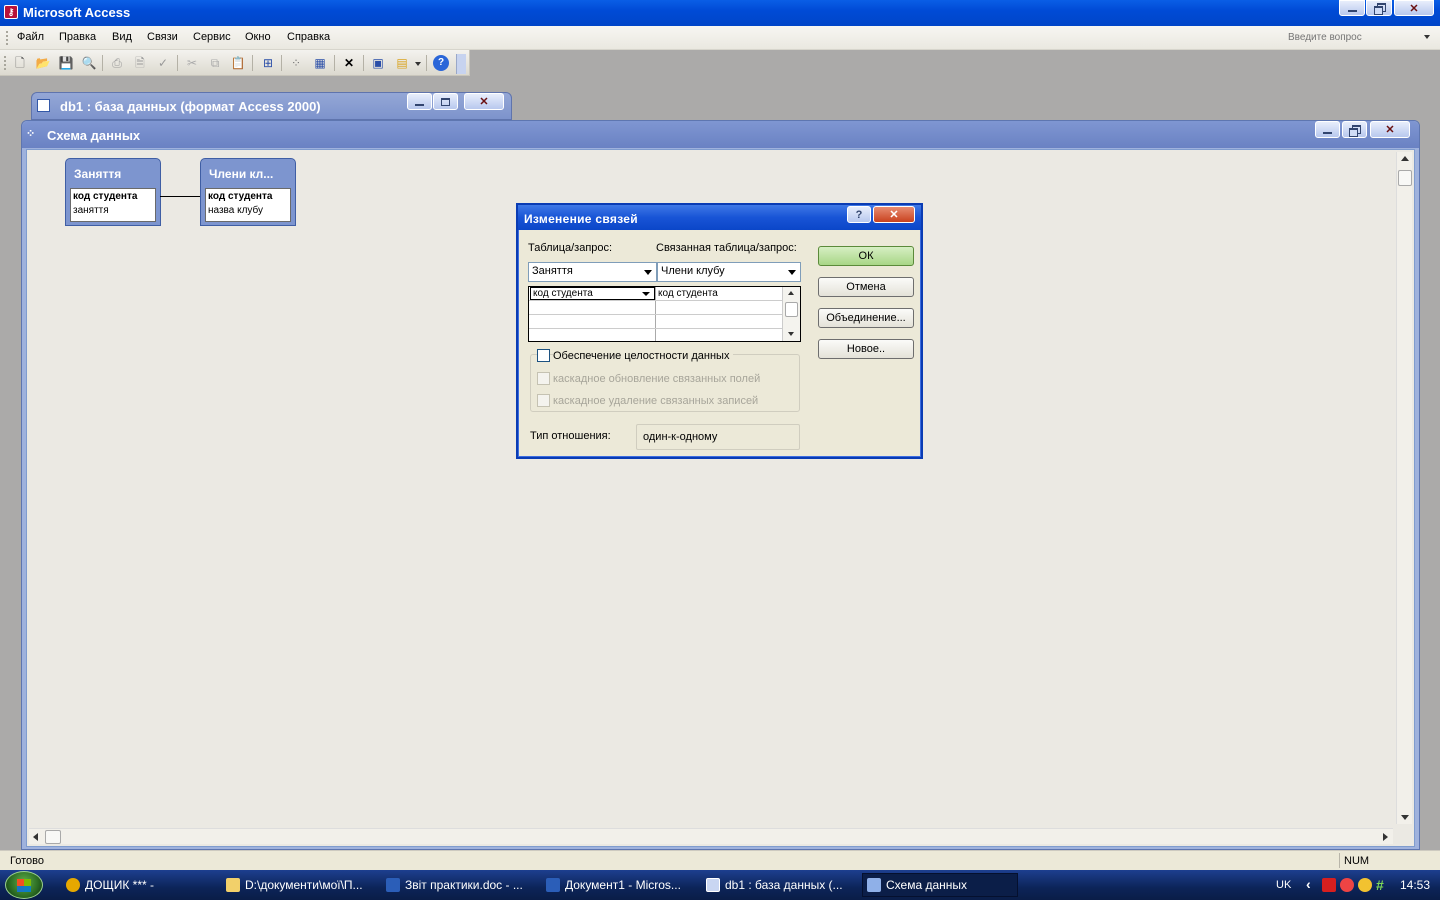  What do you see at coordinates (1380, 885) in the screenshot?
I see `network-tray-icon: #` at bounding box center [1380, 885].